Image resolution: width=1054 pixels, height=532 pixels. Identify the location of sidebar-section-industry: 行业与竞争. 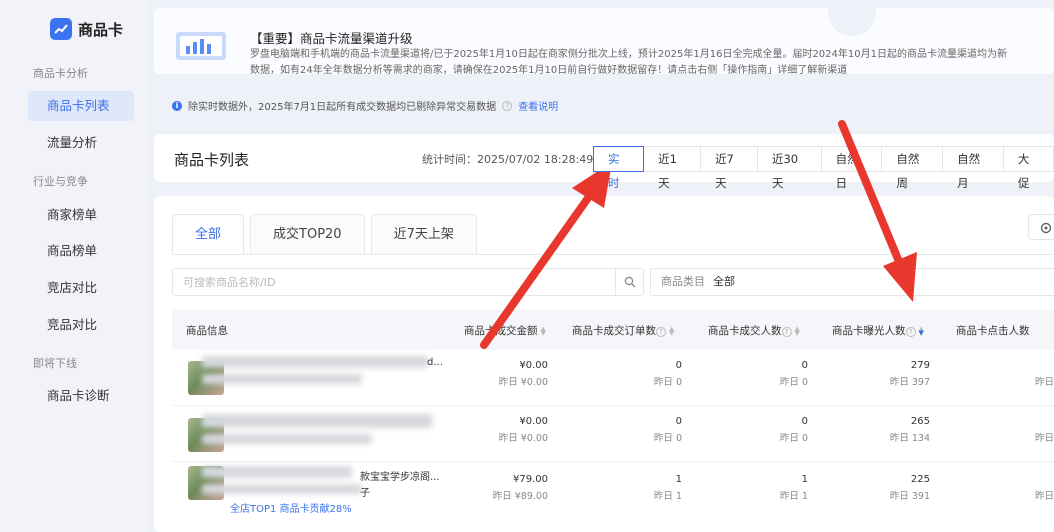
(60, 181).